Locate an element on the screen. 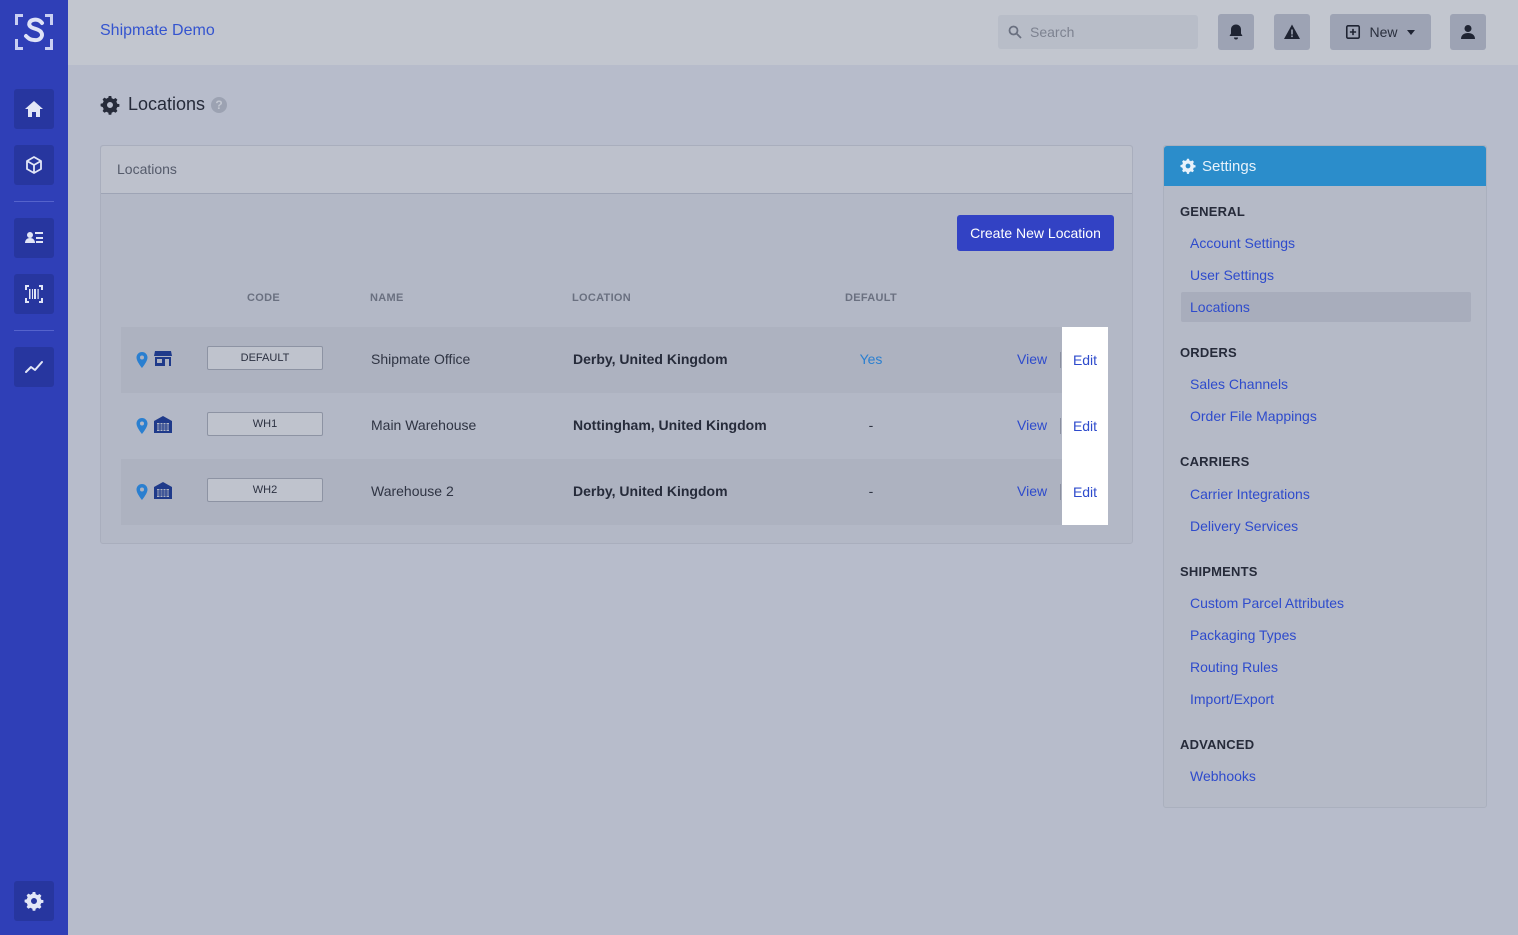  nav-account-settings: Account Settings is located at coordinates (1242, 243).